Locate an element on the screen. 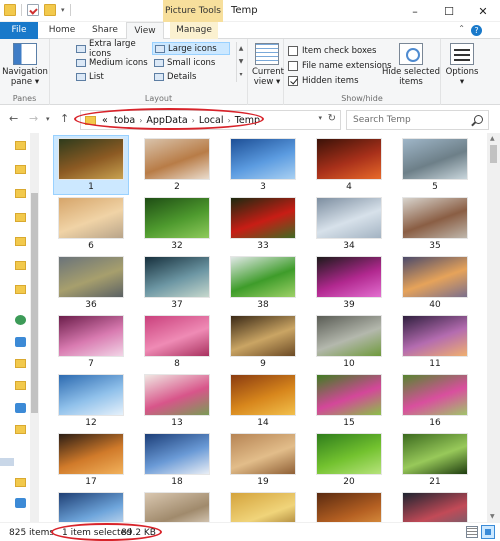 This screenshot has height=541, width=500. help-icon: ? is located at coordinates (476, 30).